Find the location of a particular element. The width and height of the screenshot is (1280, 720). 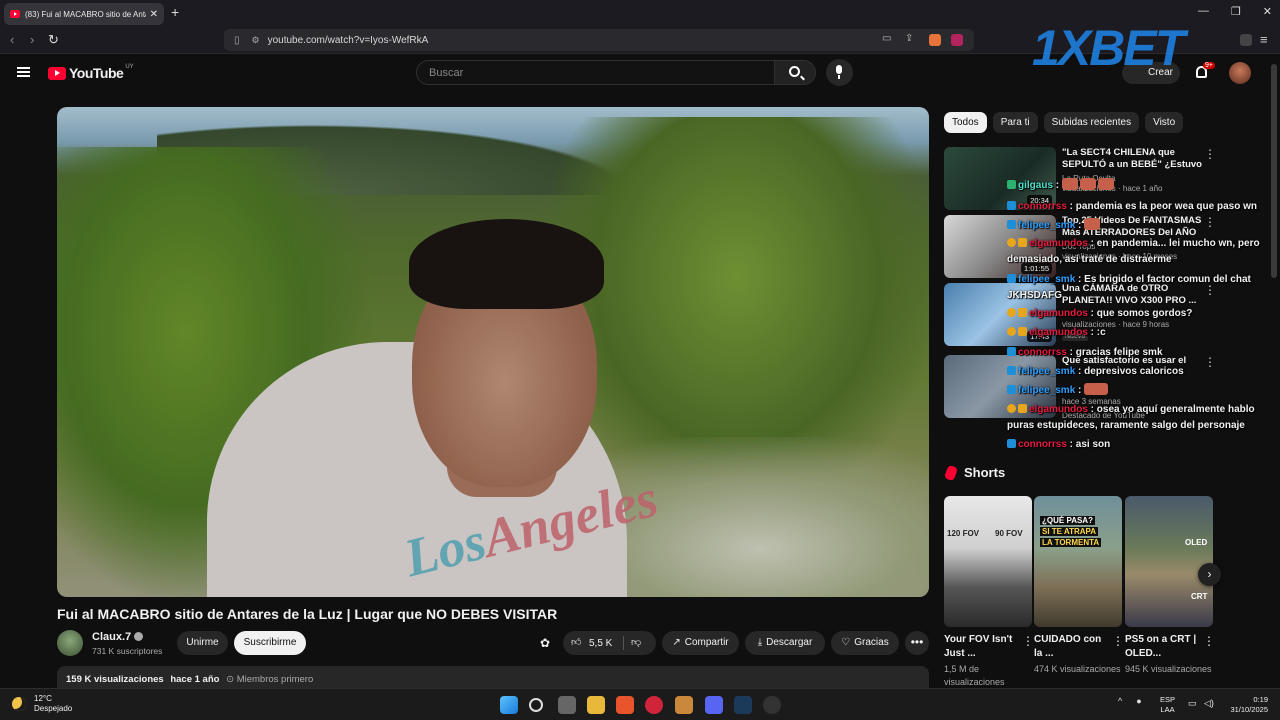

short-views: 945 K visualizaciones is located at coordinates (1168, 669).